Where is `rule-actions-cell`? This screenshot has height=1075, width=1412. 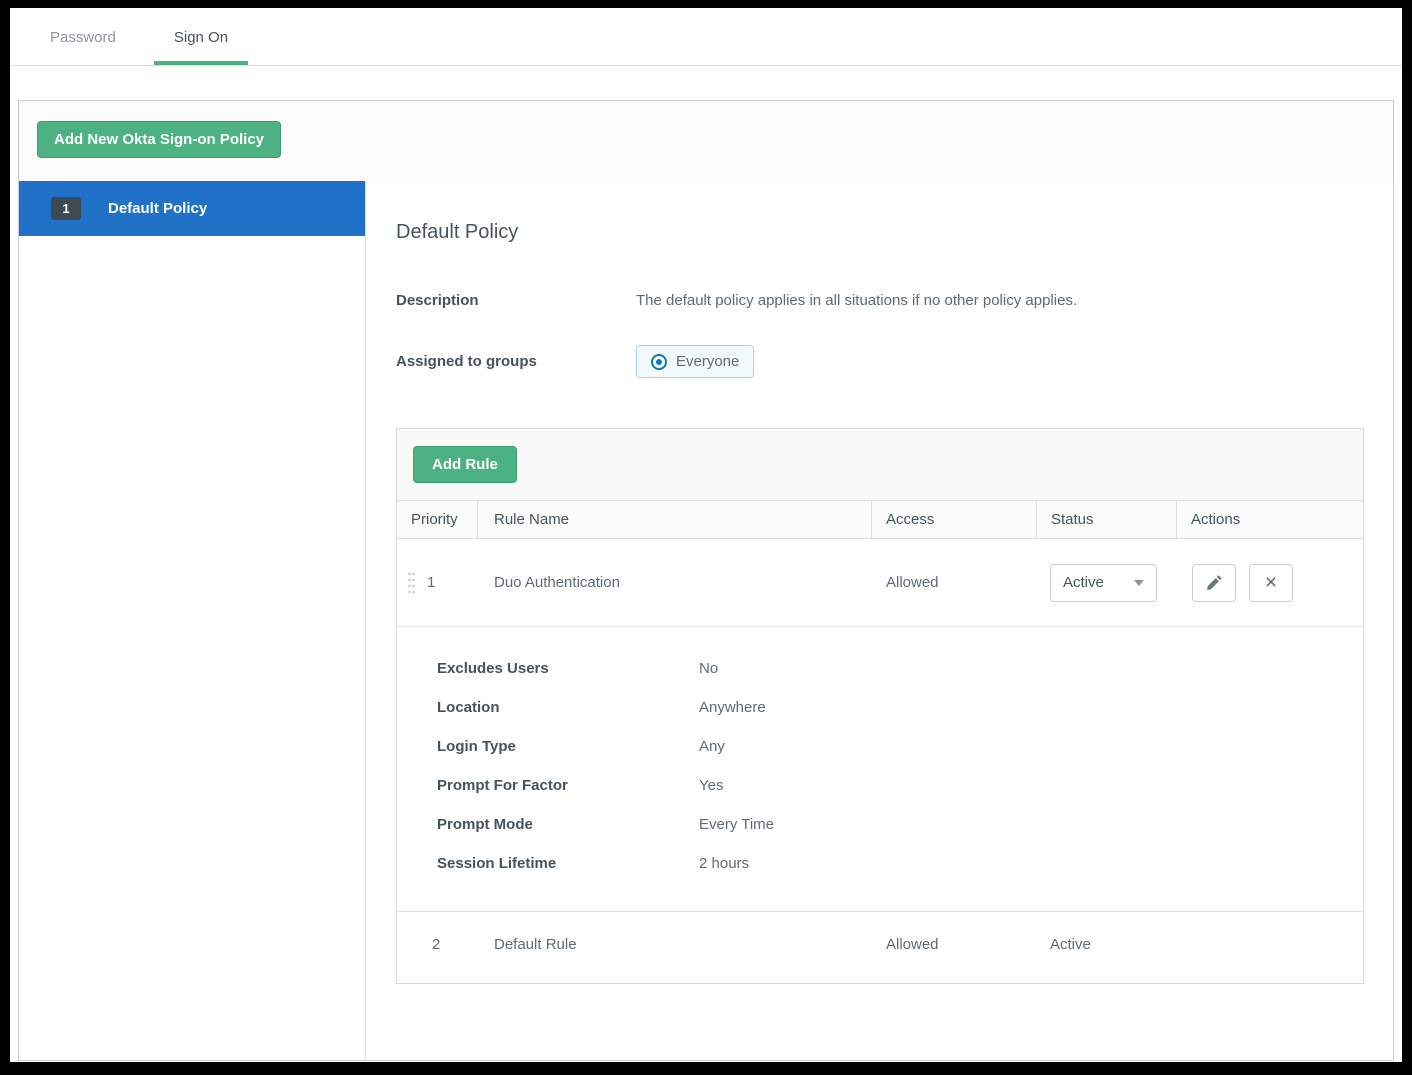 rule-actions-cell is located at coordinates (1270, 944).